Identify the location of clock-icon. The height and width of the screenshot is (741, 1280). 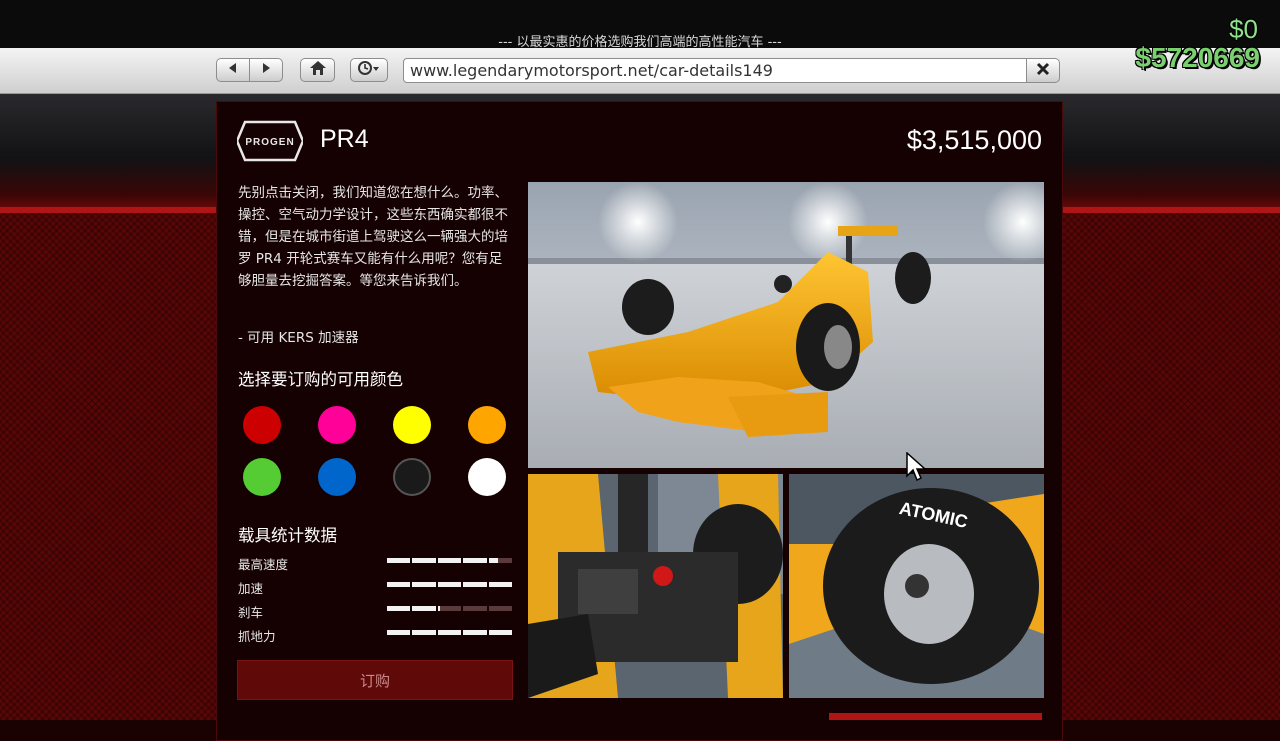
(369, 70).